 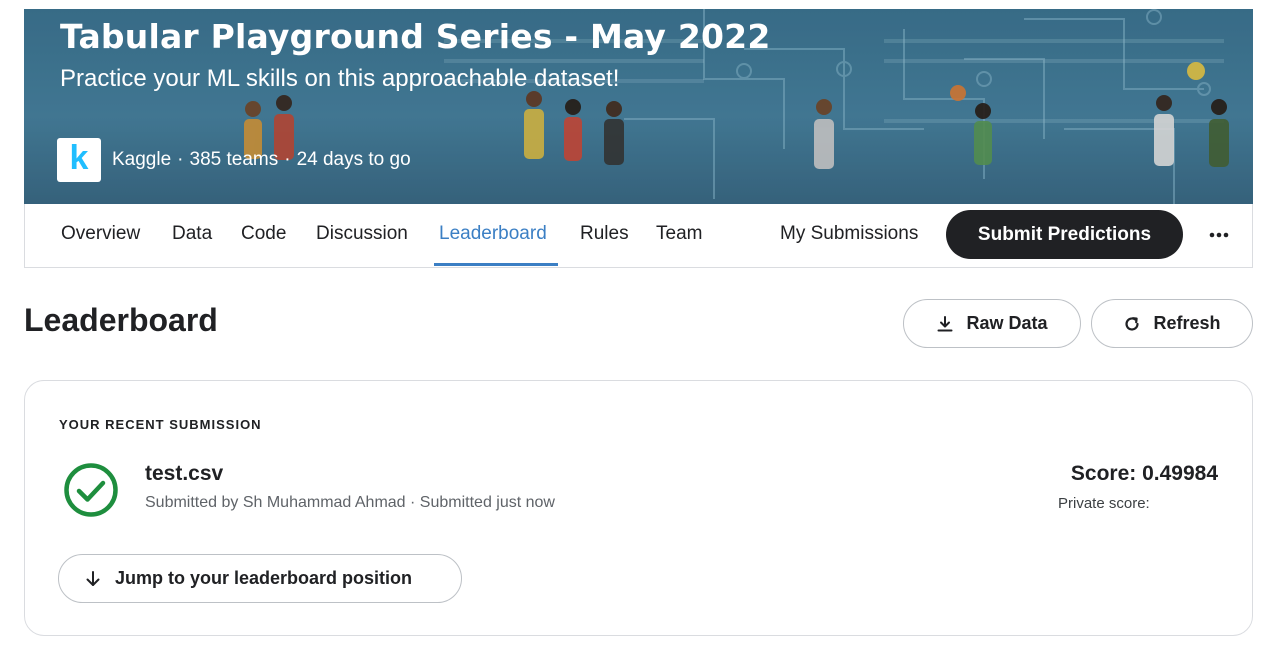 I want to click on host-name: Kaggle, so click(x=141, y=160).